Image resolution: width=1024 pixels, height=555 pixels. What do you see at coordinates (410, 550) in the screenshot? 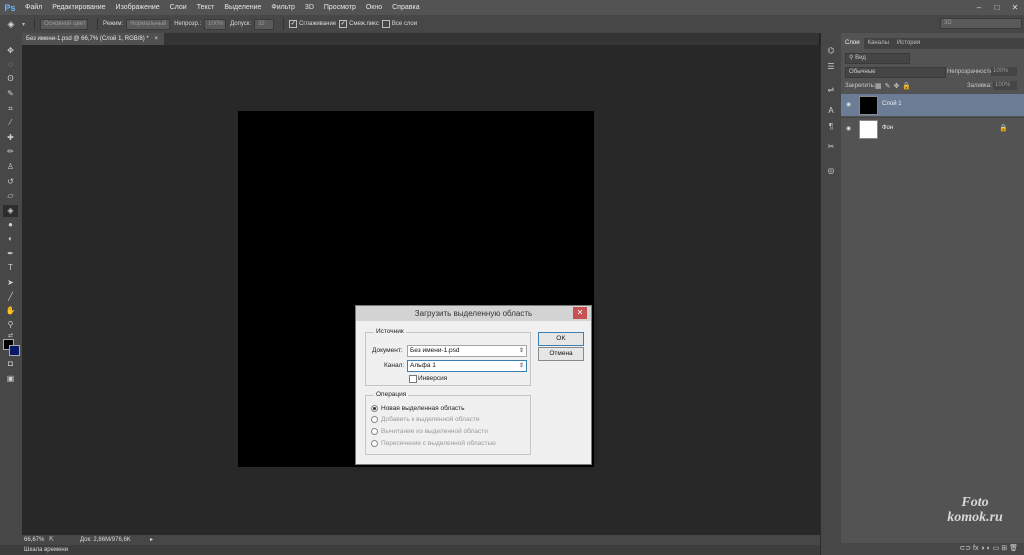
I see `timeline-bar: Шкала времени` at bounding box center [410, 550].